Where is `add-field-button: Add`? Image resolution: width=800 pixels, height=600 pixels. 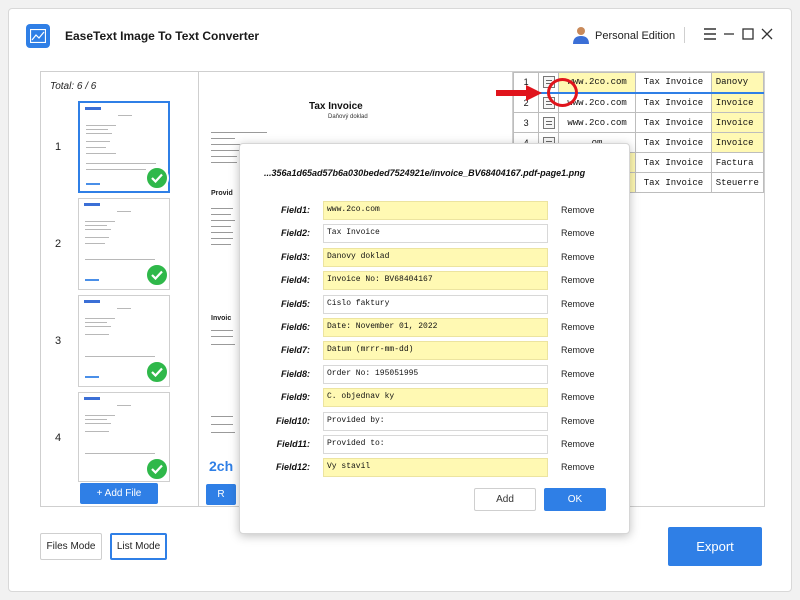 add-field-button: Add is located at coordinates (505, 499).